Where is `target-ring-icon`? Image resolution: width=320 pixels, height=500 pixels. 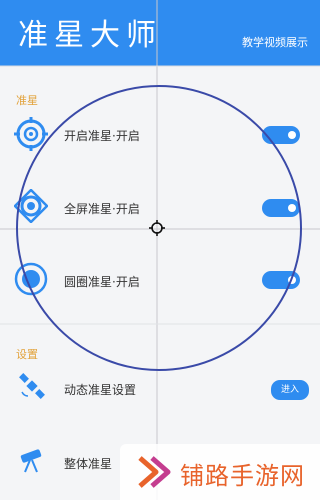
target-ring-icon is located at coordinates (31, 134).